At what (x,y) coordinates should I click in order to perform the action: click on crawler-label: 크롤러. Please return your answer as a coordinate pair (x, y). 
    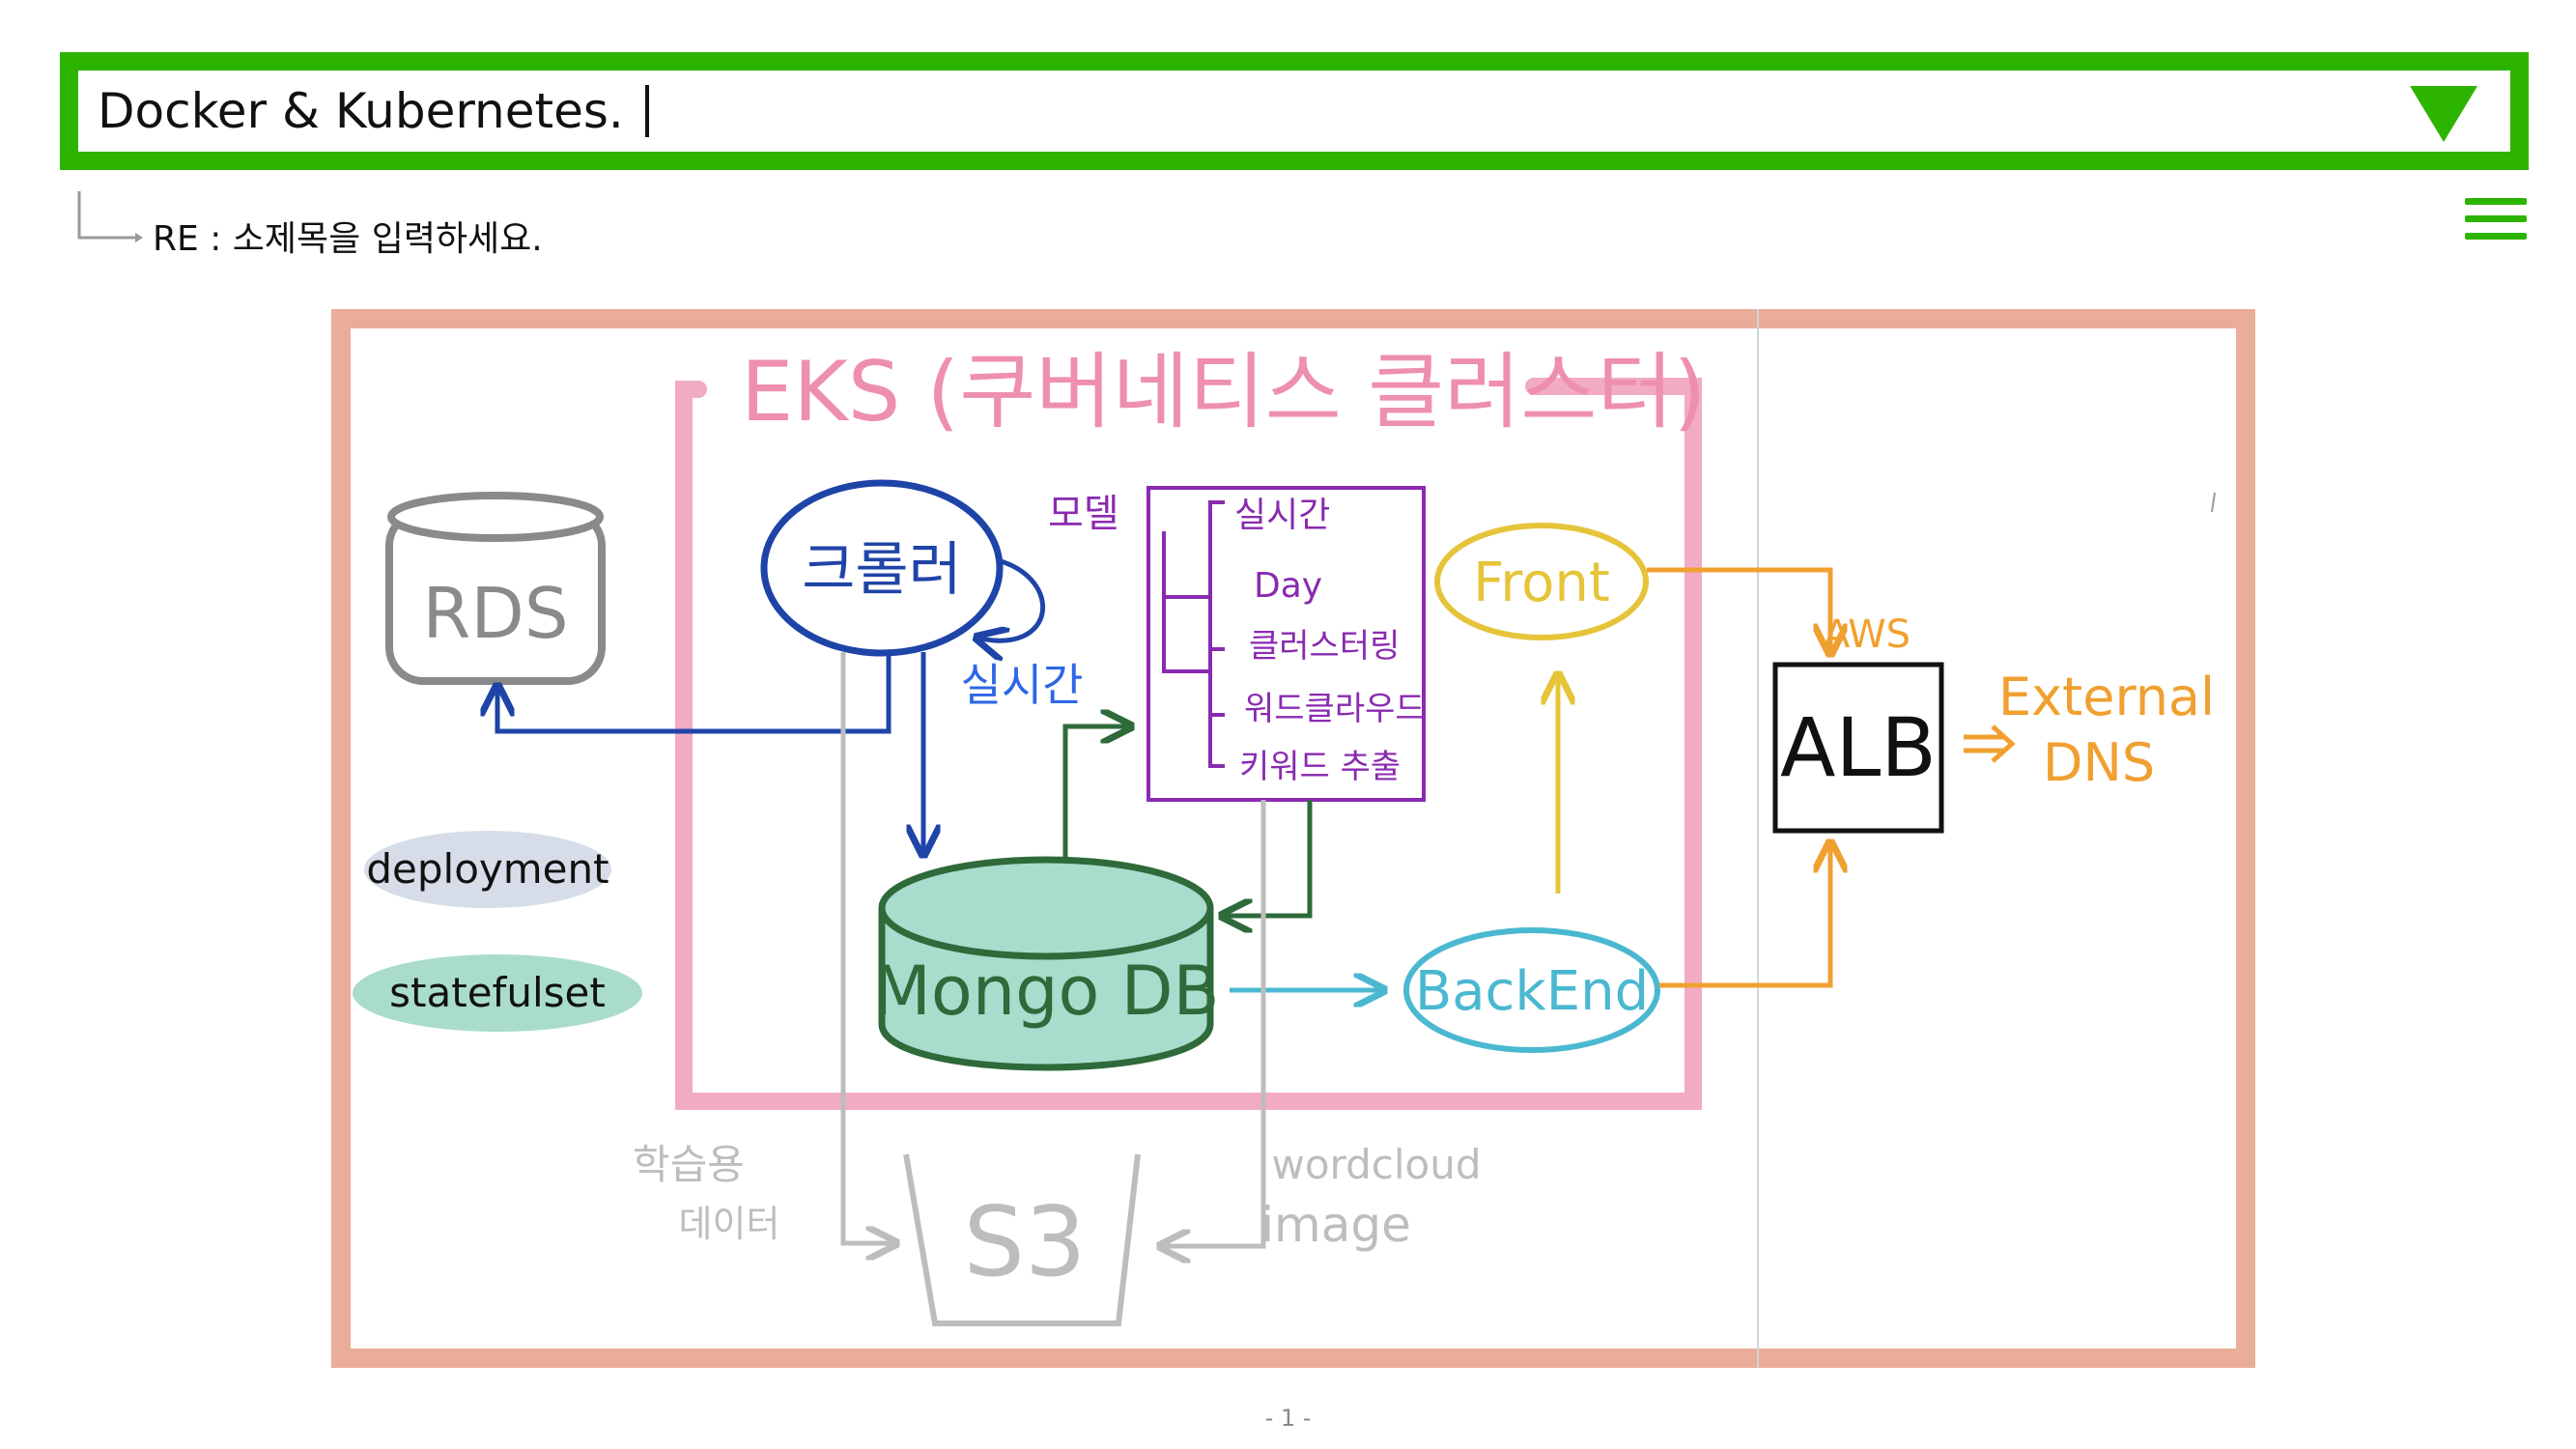
    Looking at the image, I should click on (882, 570).